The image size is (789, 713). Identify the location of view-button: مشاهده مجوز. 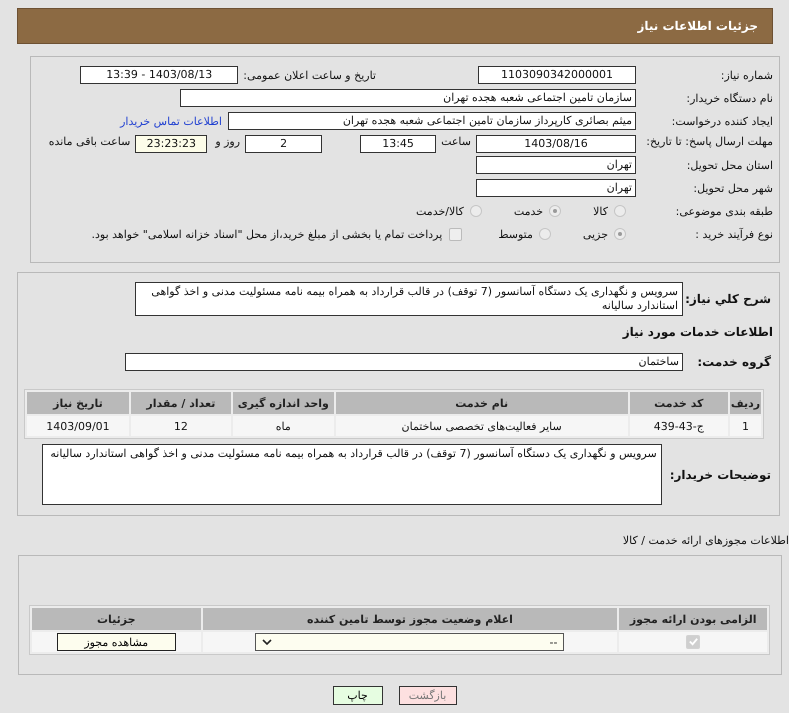
(116, 642).